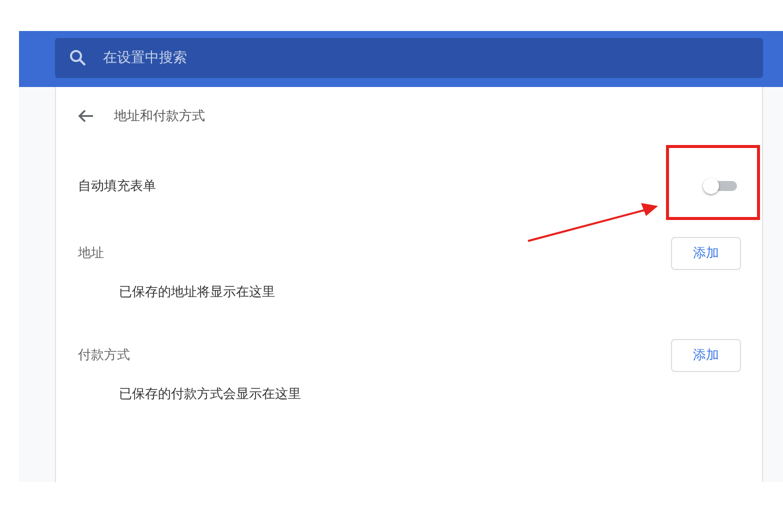  What do you see at coordinates (720, 186) in the screenshot?
I see `autofill-toggle` at bounding box center [720, 186].